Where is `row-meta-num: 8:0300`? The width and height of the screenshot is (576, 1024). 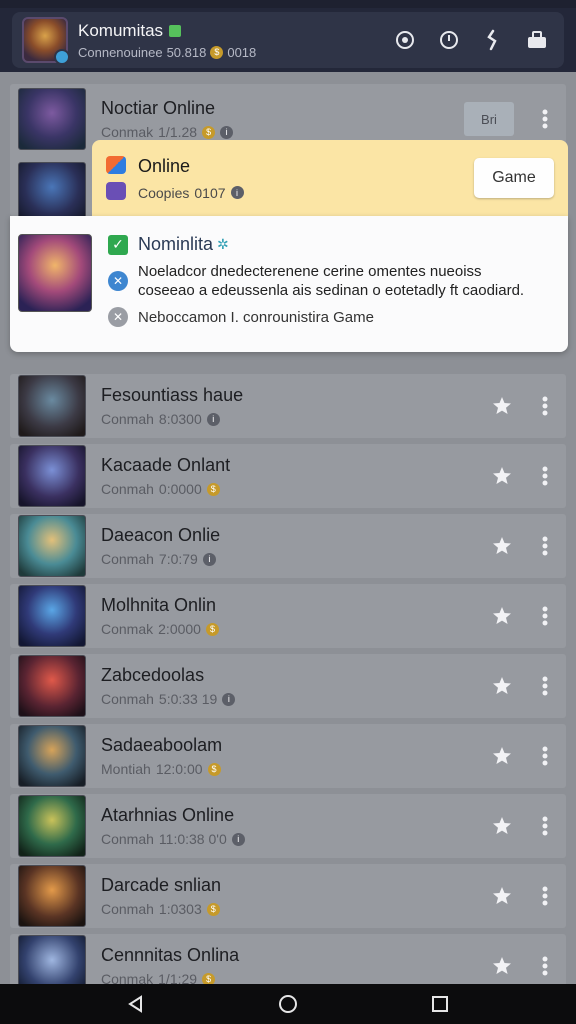
row-meta-num: 8:0300 is located at coordinates (180, 419).